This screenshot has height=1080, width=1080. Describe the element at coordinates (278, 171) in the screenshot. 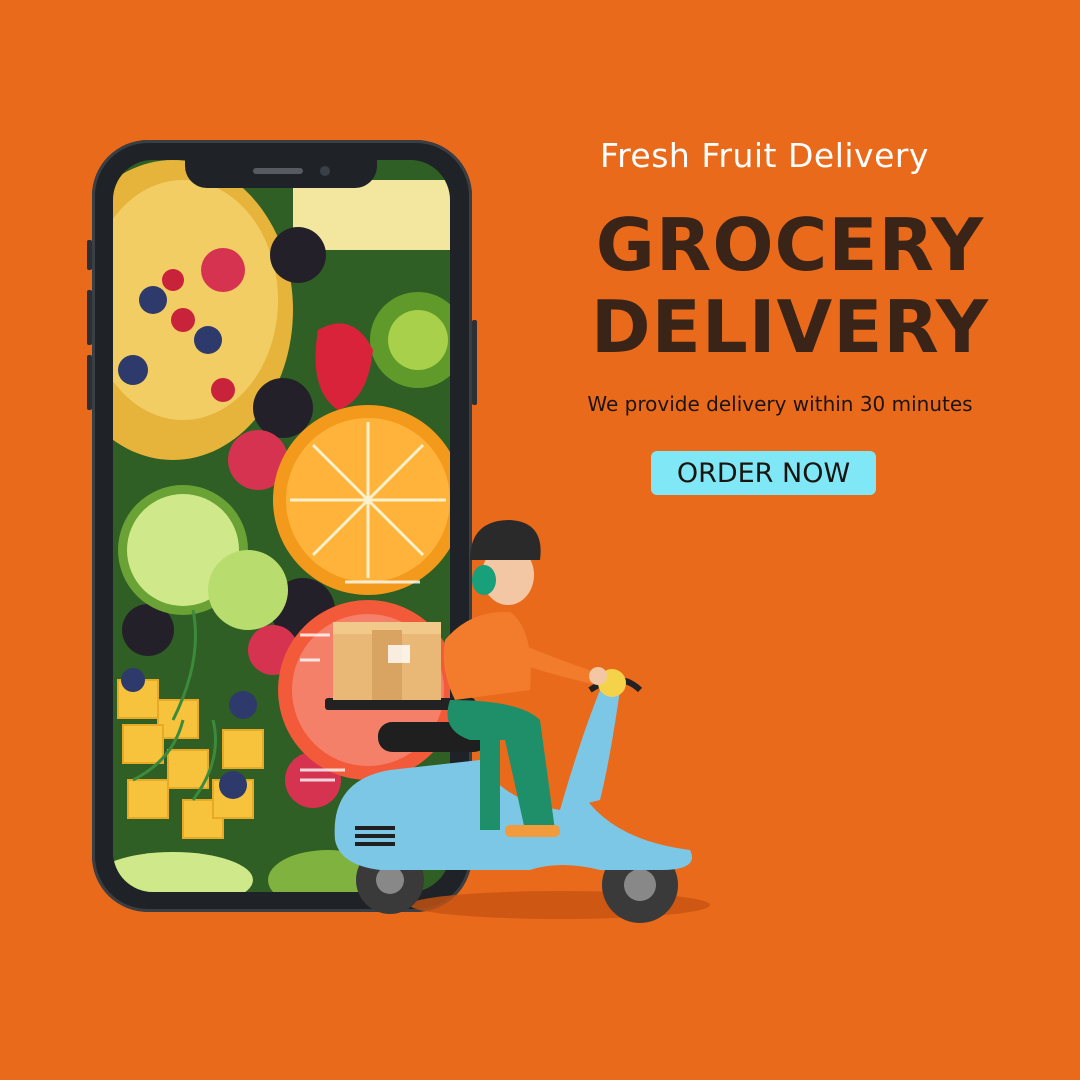

I see `phone-speaker` at that location.